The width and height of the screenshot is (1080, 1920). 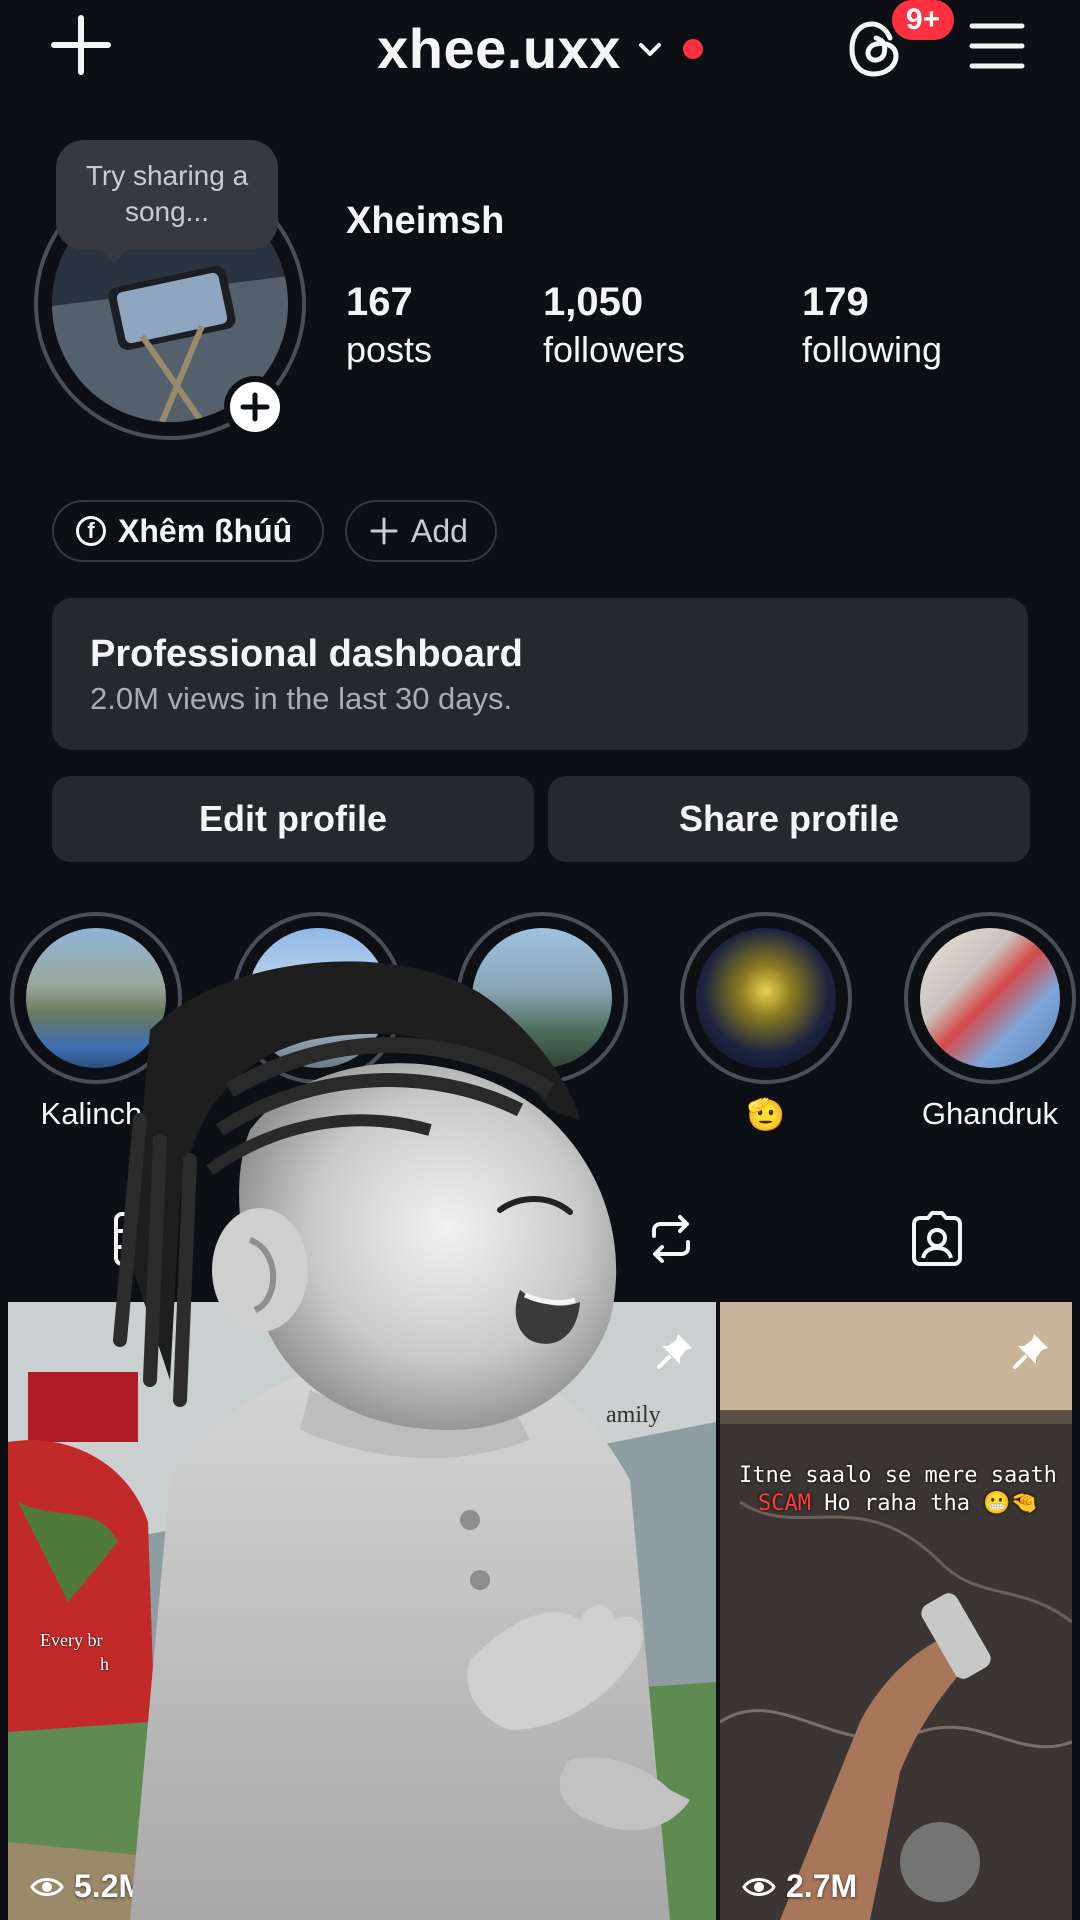 What do you see at coordinates (614, 349) in the screenshot?
I see `followers-label: followers` at bounding box center [614, 349].